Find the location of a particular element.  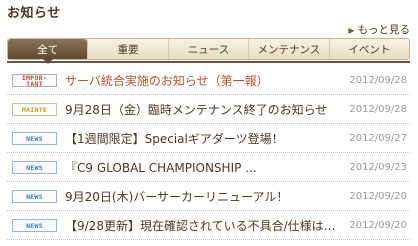

page-title: お知らせ is located at coordinates (34, 13).